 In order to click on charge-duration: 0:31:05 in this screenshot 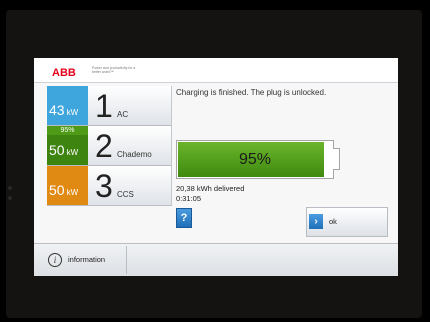, I will do `click(189, 198)`.